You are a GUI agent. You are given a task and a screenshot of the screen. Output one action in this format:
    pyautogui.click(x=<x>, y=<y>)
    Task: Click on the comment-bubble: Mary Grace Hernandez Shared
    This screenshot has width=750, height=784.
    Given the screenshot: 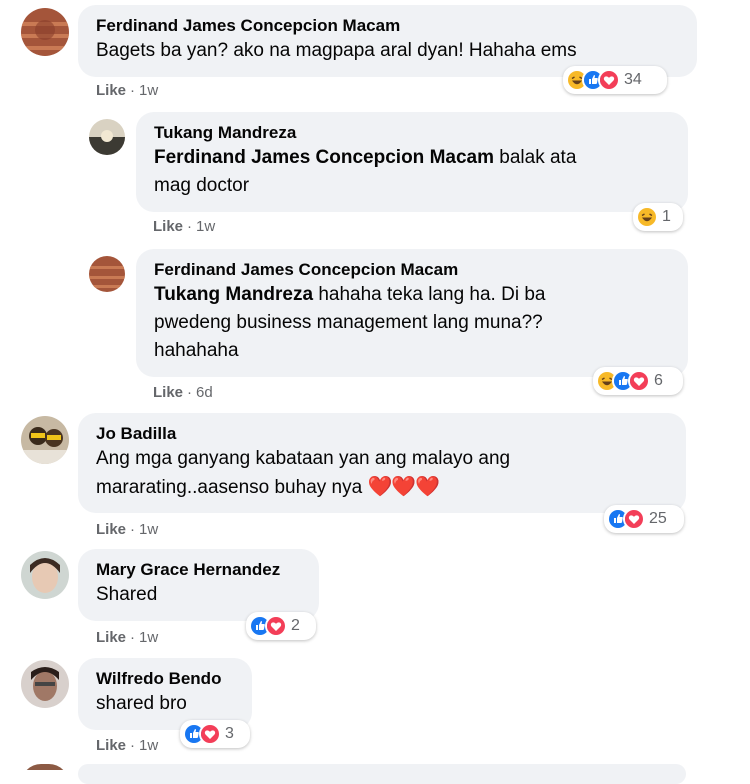 What is the action you would take?
    pyautogui.click(x=198, y=585)
    